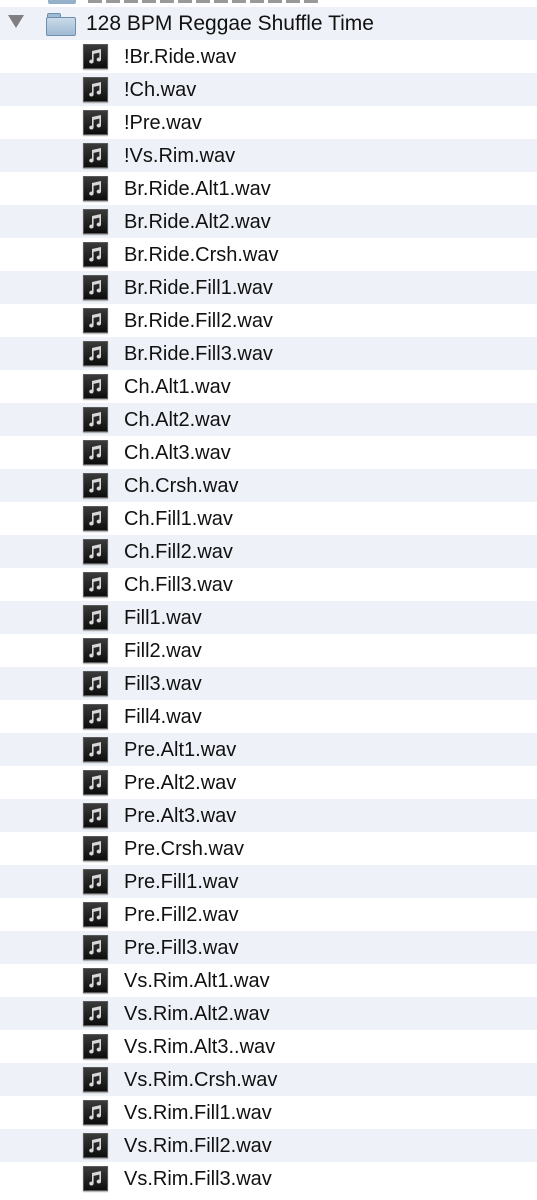  What do you see at coordinates (177, 387) in the screenshot?
I see `file-name: Ch.Alt1.wav` at bounding box center [177, 387].